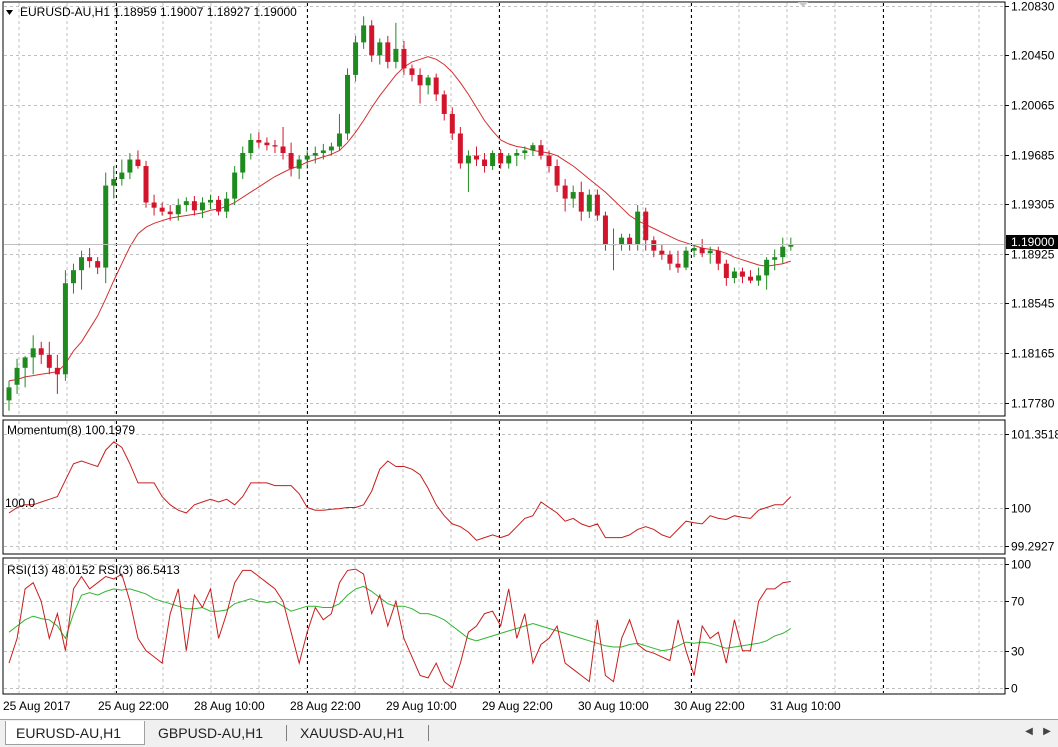 The height and width of the screenshot is (747, 1058). I want to click on scroll-right-icon: ▶, so click(1047, 732).